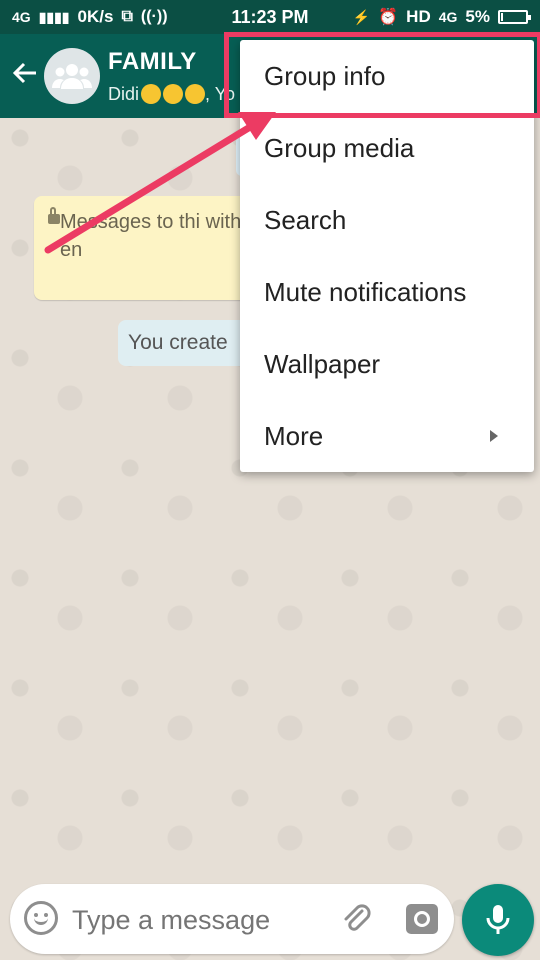 This screenshot has height=960, width=540. What do you see at coordinates (41, 918) in the screenshot?
I see `emoji-icon` at bounding box center [41, 918].